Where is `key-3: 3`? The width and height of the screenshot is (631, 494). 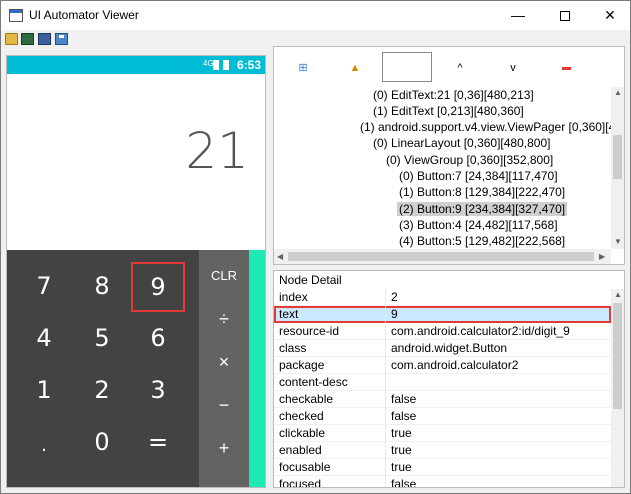
key-3: 3 is located at coordinates (158, 390).